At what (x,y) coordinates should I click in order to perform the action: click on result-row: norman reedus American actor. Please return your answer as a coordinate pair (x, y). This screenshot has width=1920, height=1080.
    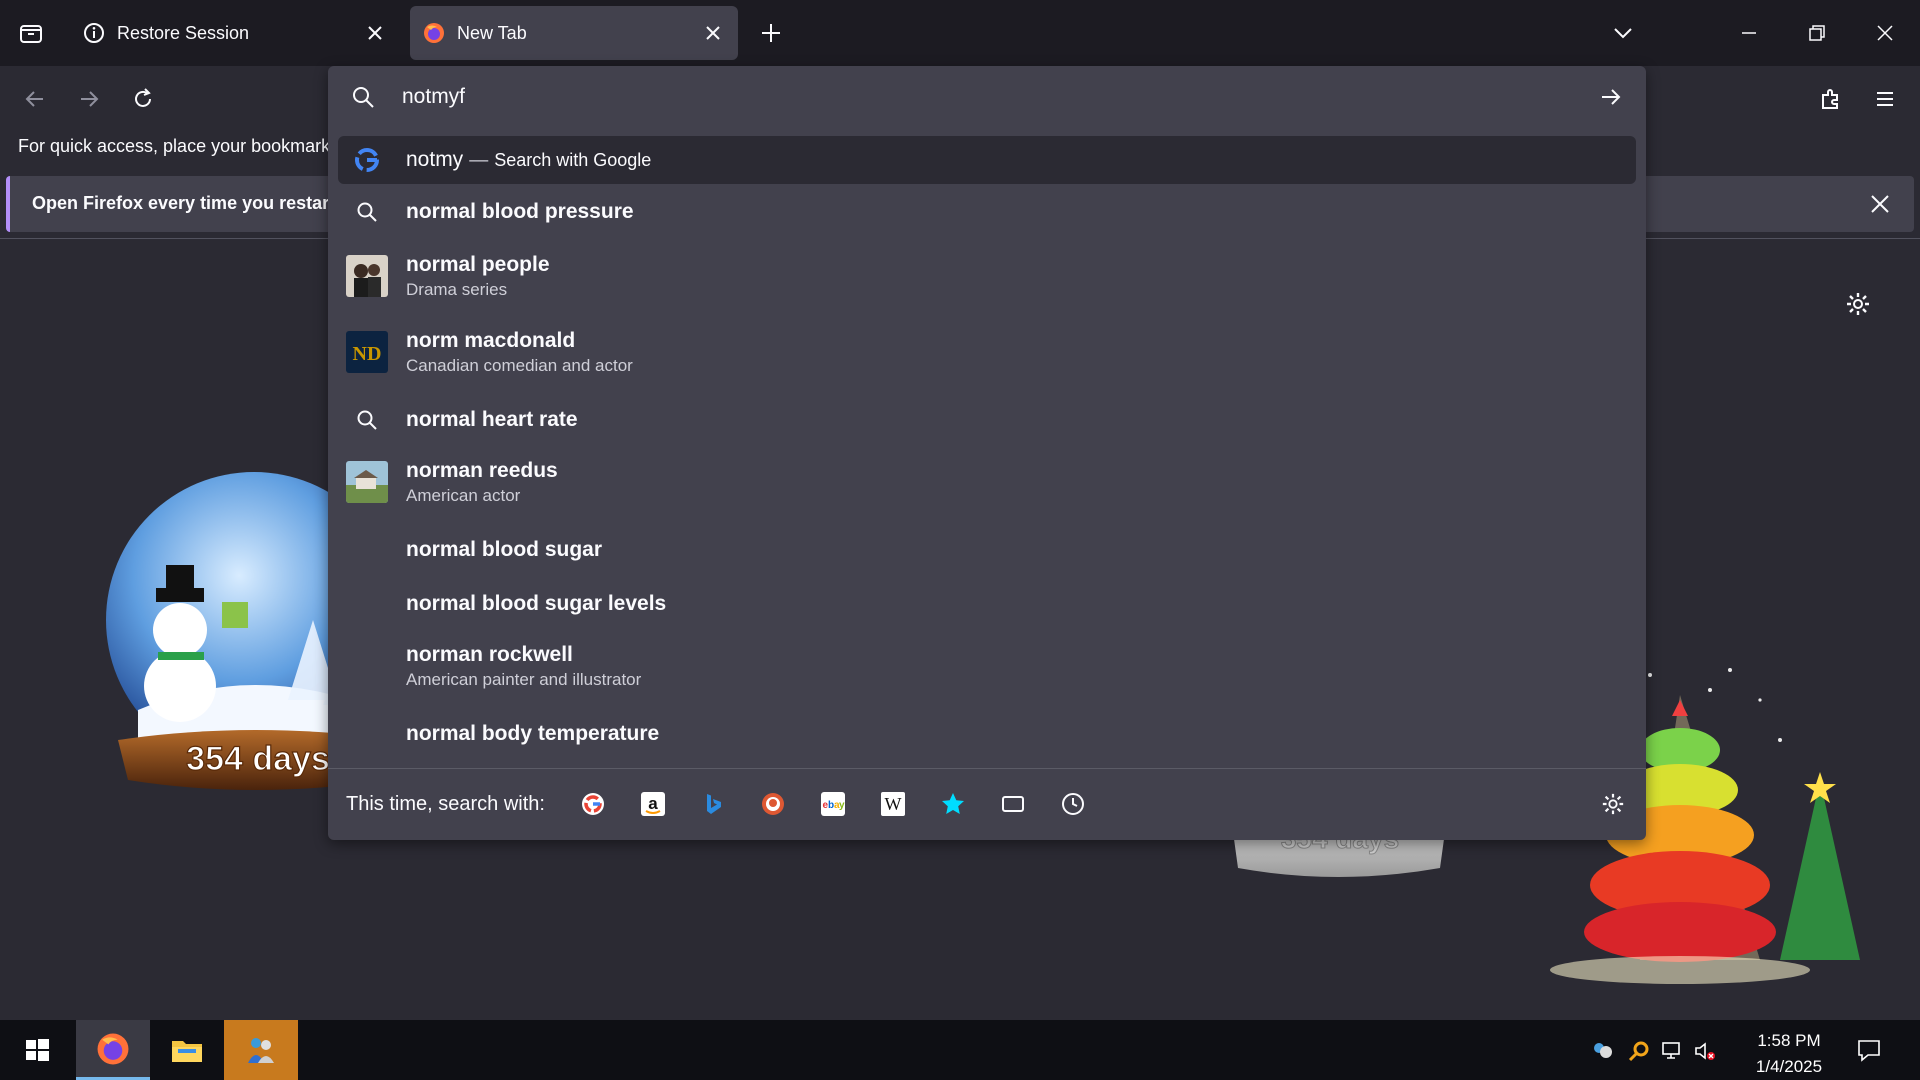
    Looking at the image, I should click on (987, 482).